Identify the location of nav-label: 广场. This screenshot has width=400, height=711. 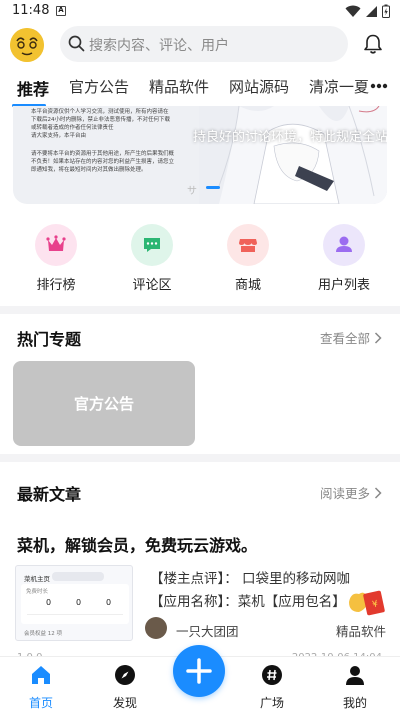
(271, 703).